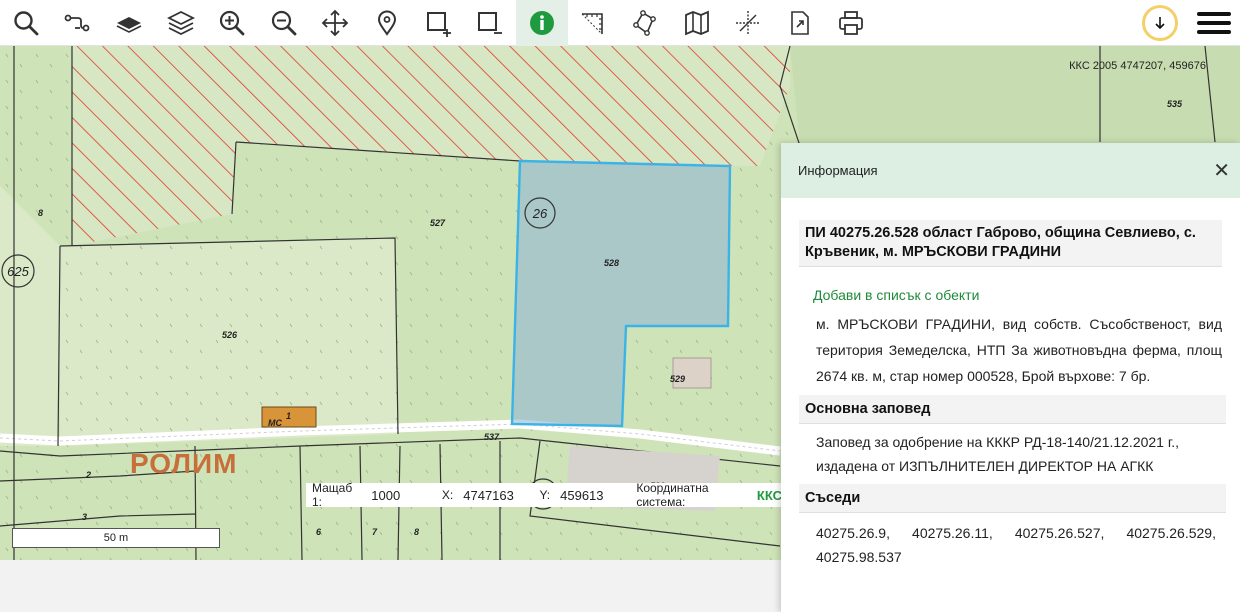 The image size is (1240, 612). Describe the element at coordinates (401, 495) in the screenshot. I see `scale-value: 1000` at that location.